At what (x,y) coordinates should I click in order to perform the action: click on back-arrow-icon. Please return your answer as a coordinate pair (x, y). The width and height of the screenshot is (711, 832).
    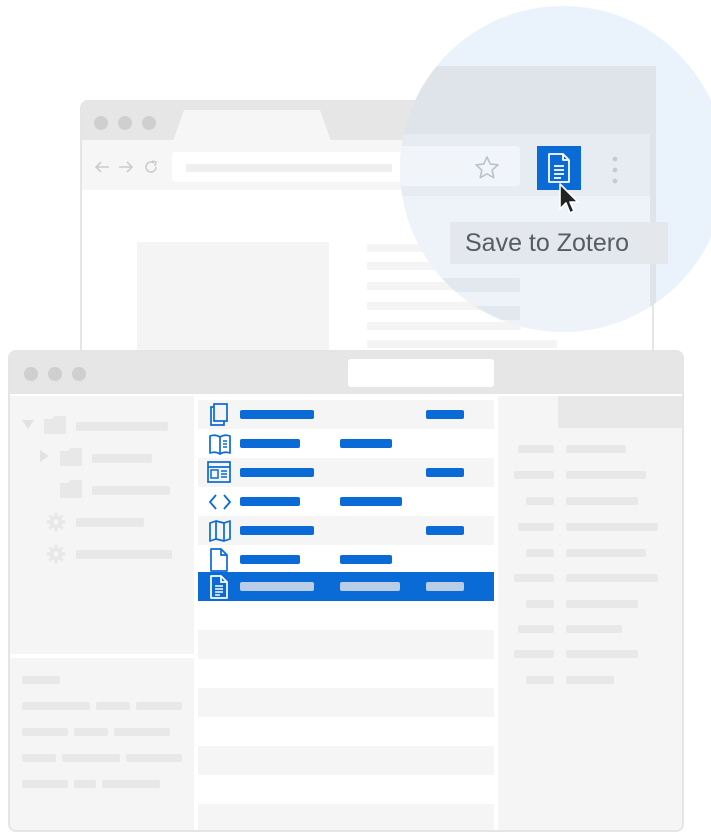
    Looking at the image, I should click on (102, 167).